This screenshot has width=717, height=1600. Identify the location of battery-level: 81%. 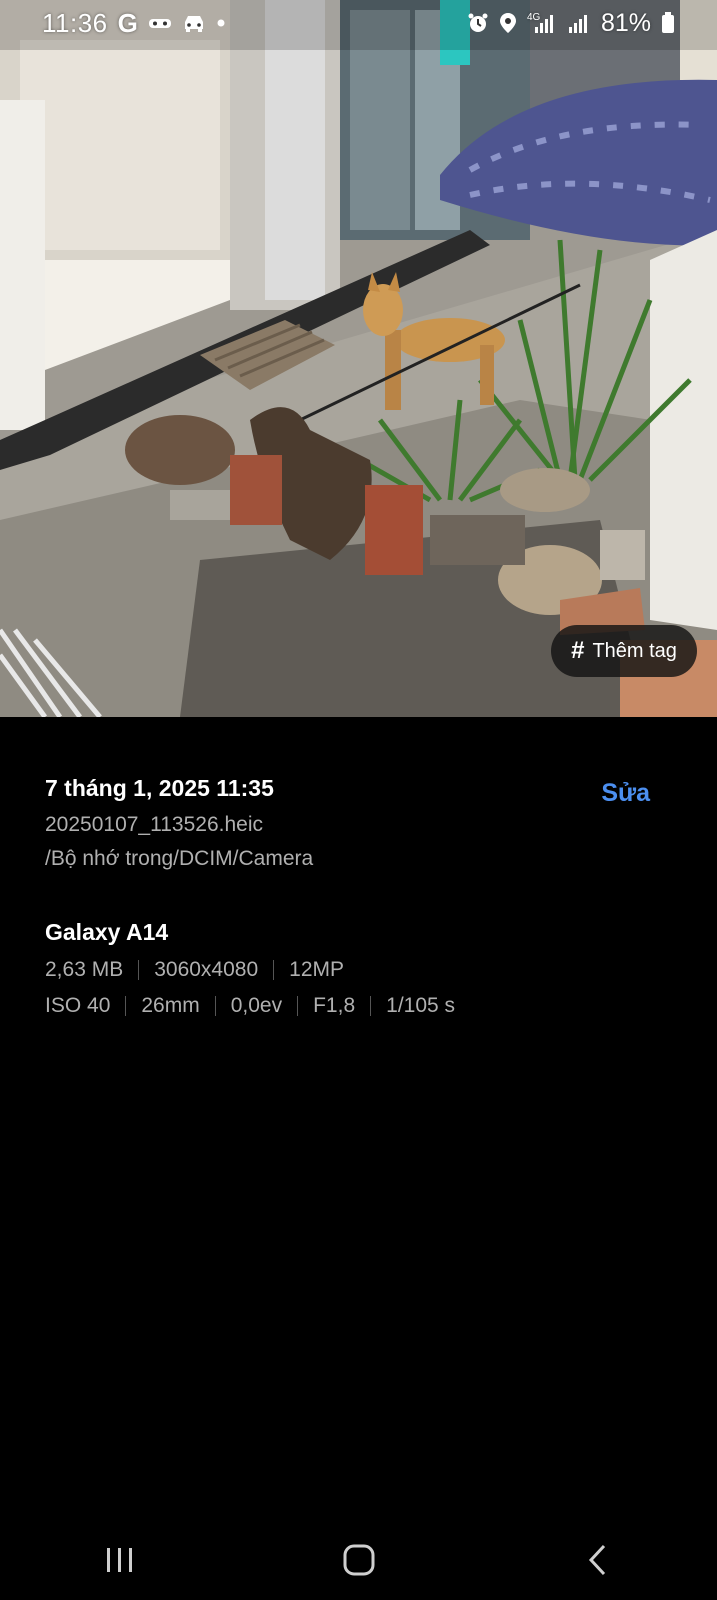
(625, 22).